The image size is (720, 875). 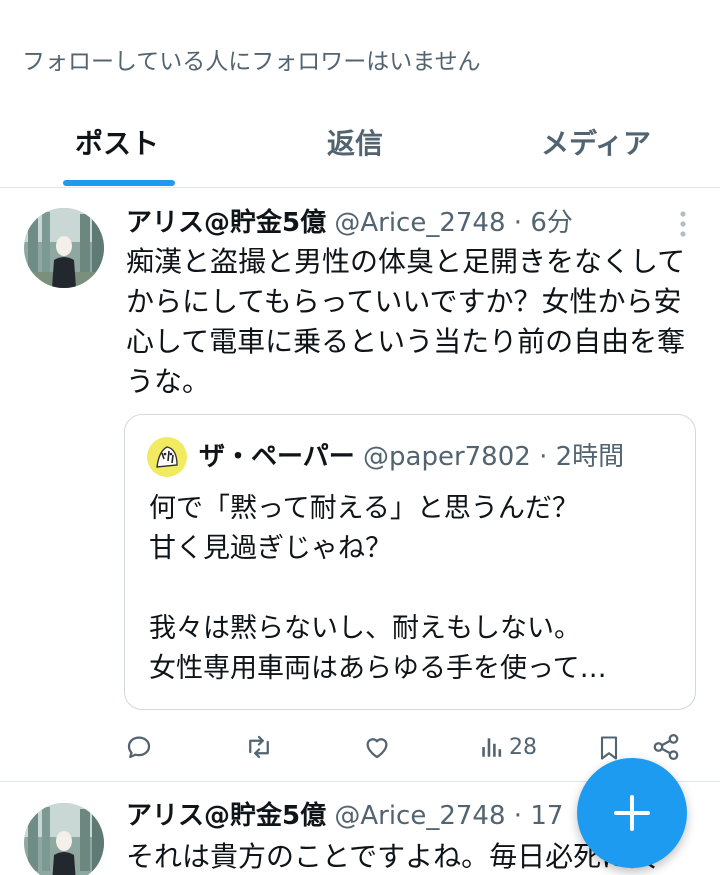 What do you see at coordinates (365, 628) in the screenshot?
I see `quote-line: 我々は黙らないし、耐えもしない。` at bounding box center [365, 628].